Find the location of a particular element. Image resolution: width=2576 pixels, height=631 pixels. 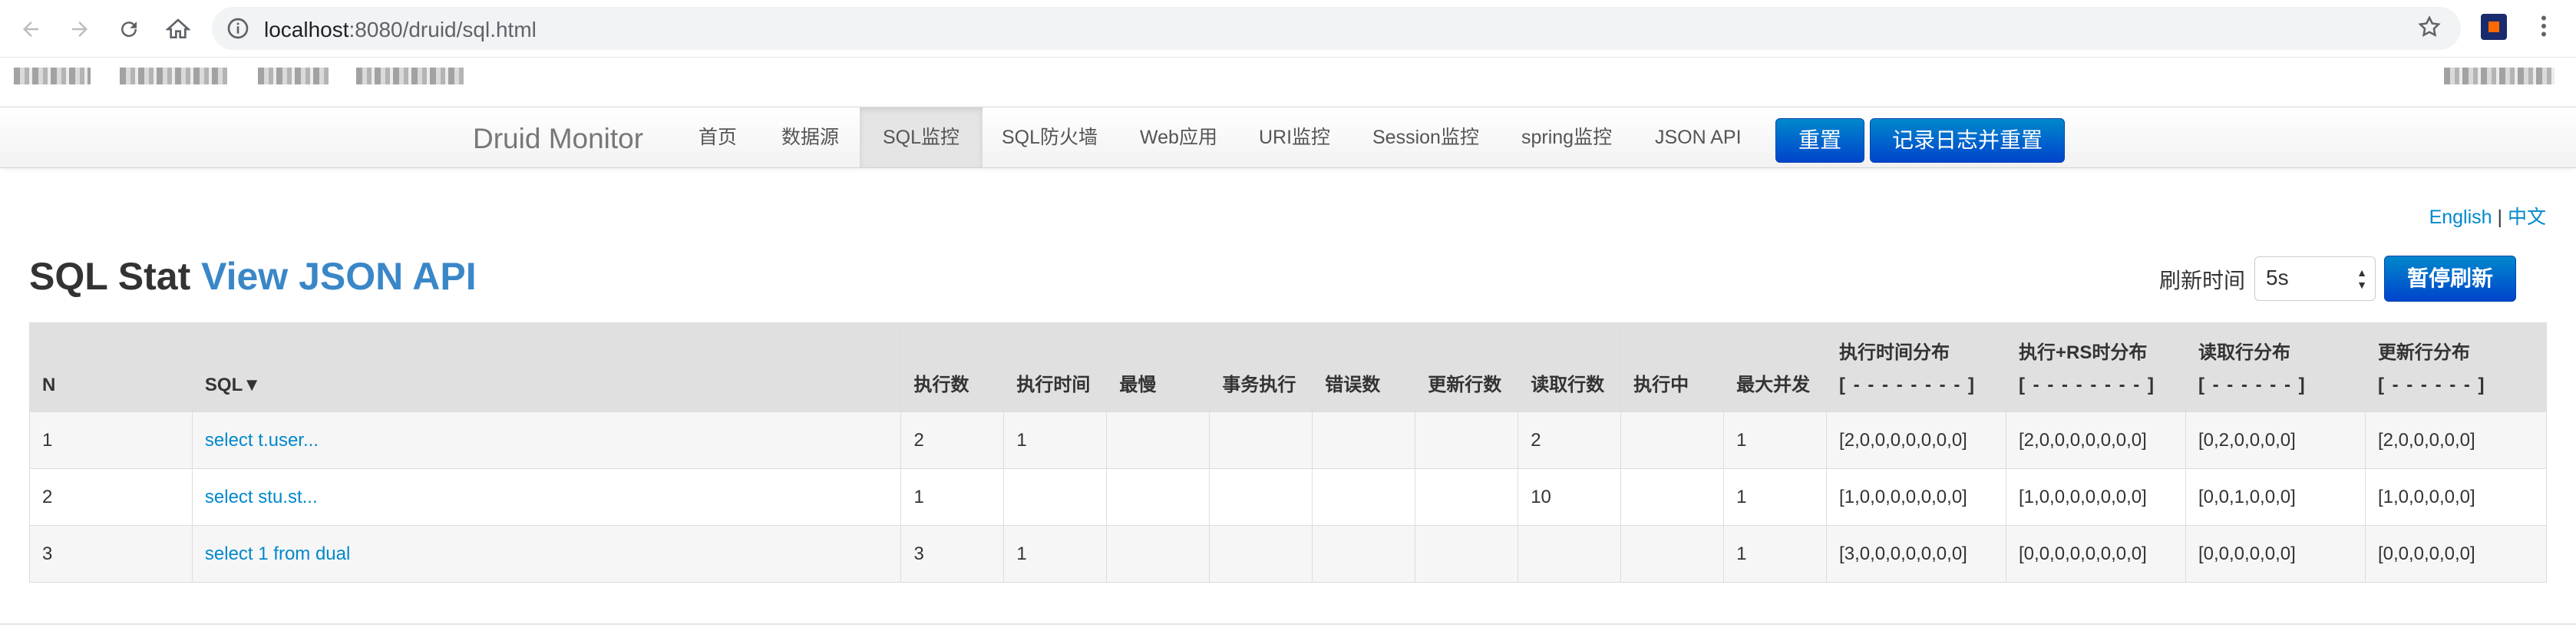

cell-read-rows: 10 is located at coordinates (1570, 497).